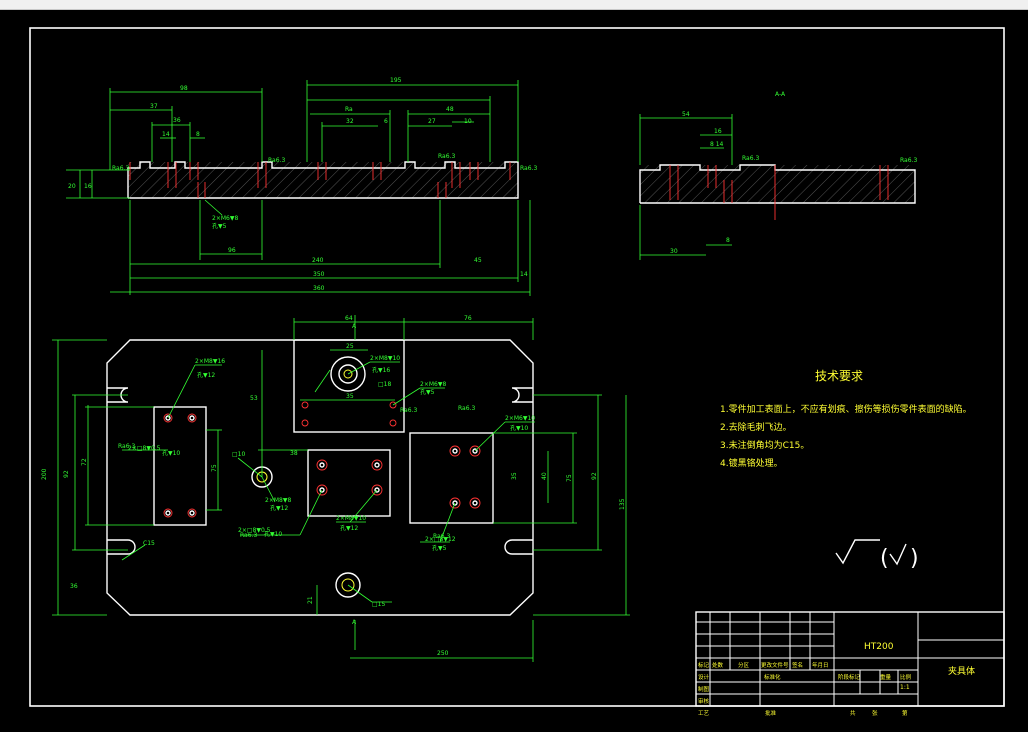 This screenshot has height=732, width=1028. Describe the element at coordinates (72, 186) in the screenshot. I see `svg-text: 20` at that location.